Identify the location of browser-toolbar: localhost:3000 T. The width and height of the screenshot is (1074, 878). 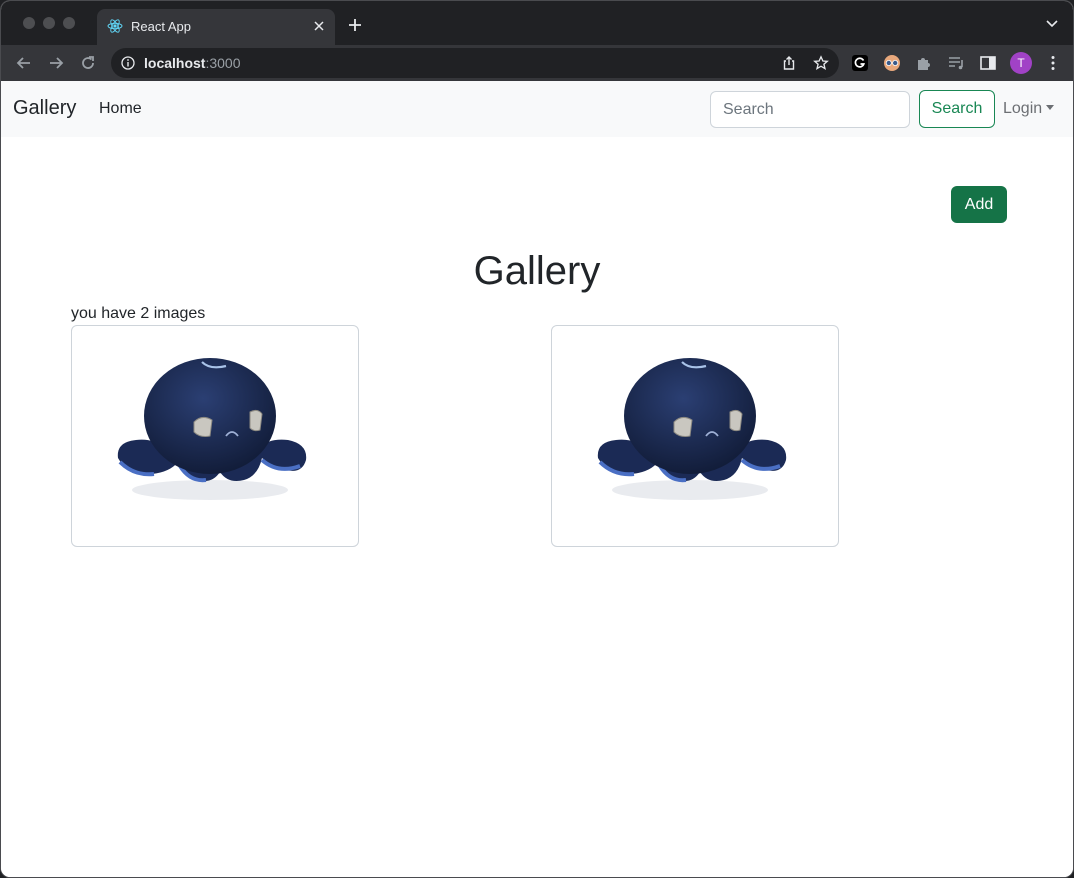
(537, 63).